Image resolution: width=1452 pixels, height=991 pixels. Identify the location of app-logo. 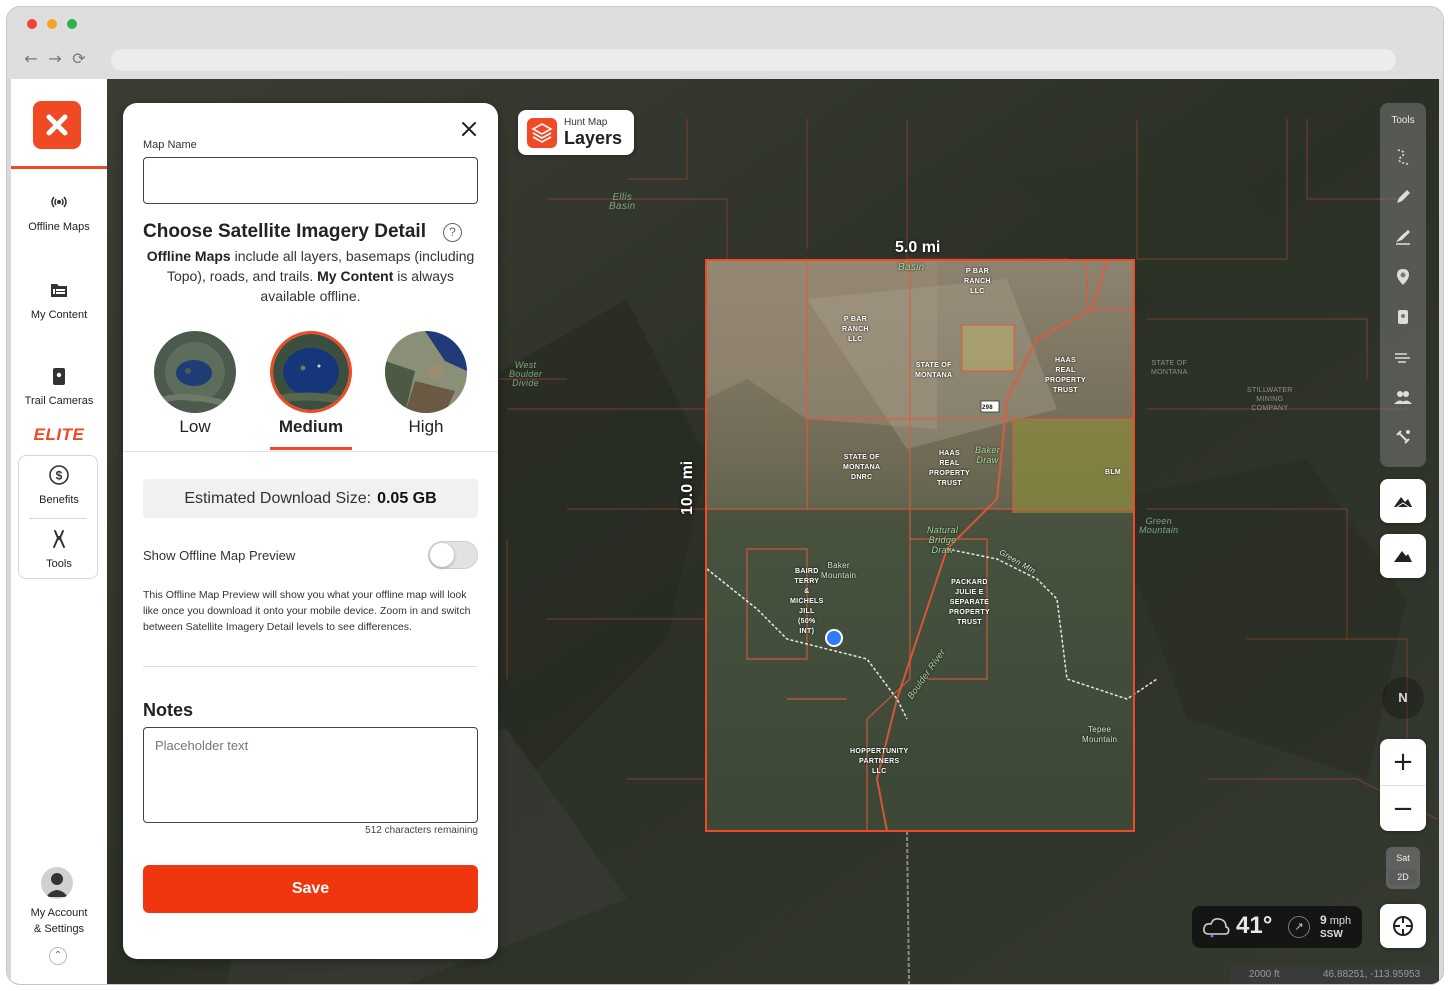
(57, 125).